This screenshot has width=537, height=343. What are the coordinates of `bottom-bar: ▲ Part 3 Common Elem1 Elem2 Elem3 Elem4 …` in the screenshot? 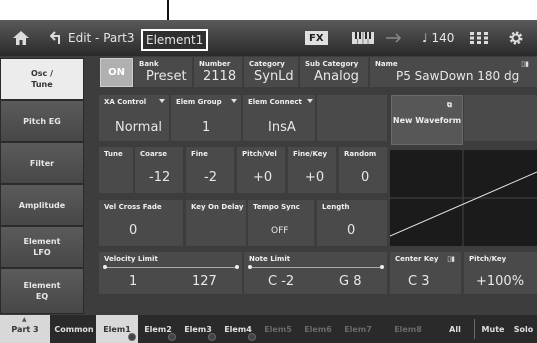 It's located at (268, 329).